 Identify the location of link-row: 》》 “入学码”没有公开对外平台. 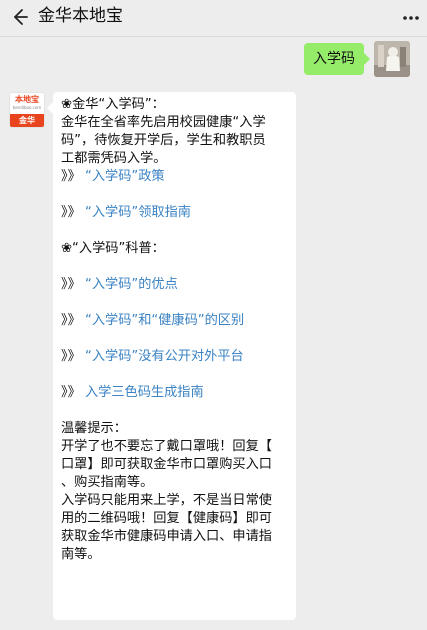
(174, 357).